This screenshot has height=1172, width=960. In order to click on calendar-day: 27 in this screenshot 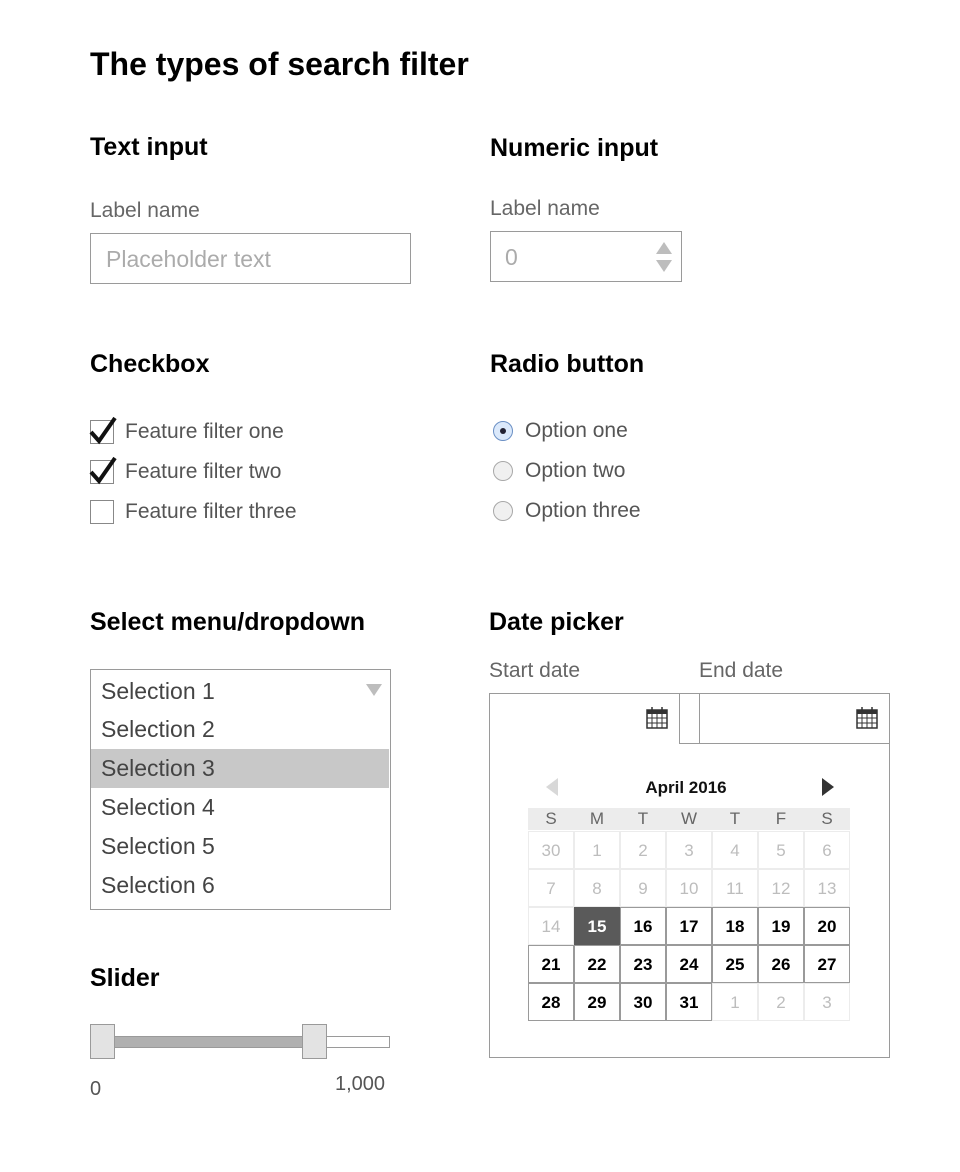, I will do `click(827, 964)`.